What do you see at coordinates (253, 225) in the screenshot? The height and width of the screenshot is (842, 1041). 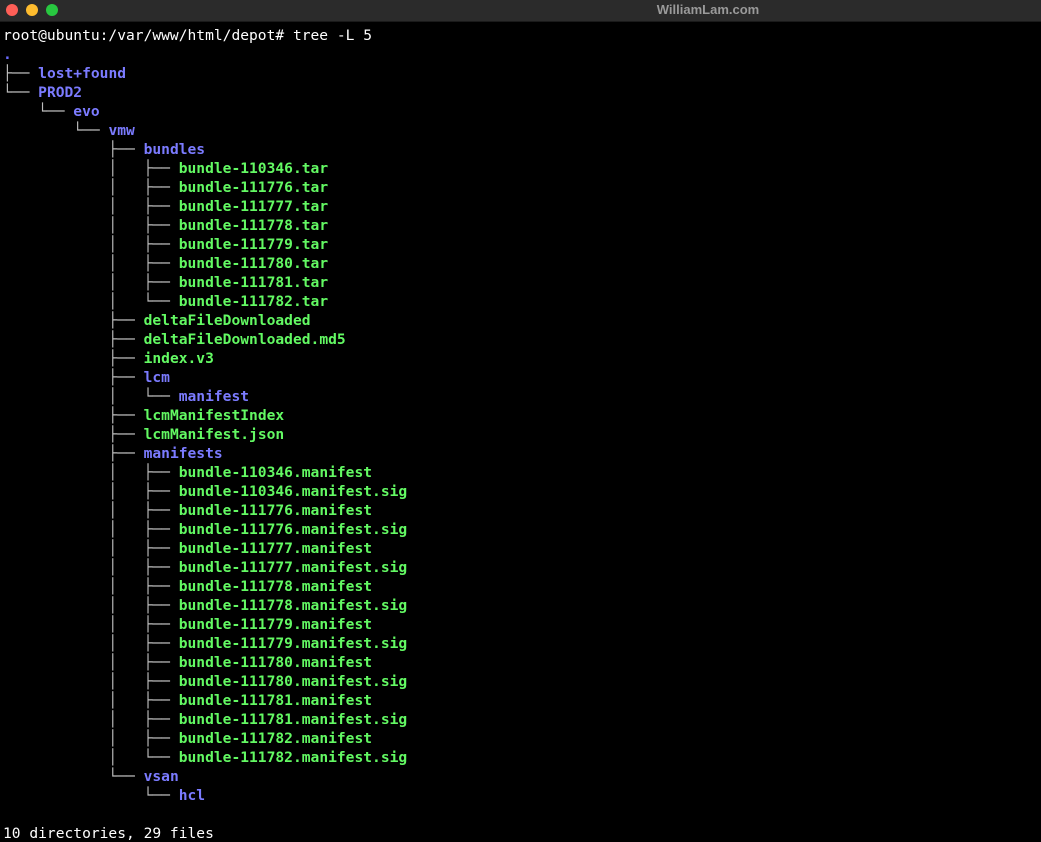 I see `tree-file-name: bundle-111778.tar` at bounding box center [253, 225].